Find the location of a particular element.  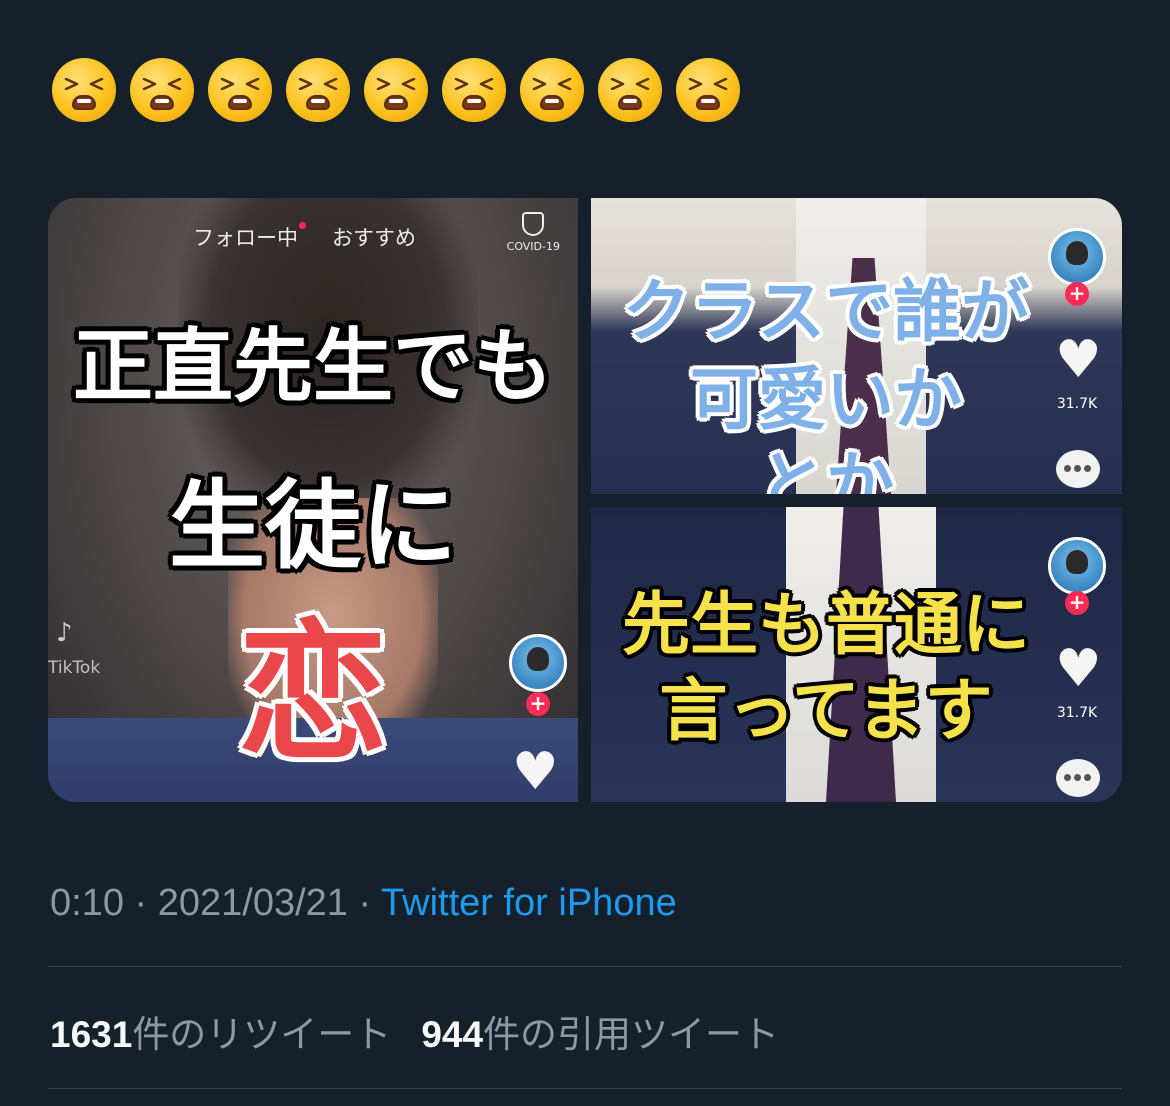

tweet-stats-row: 1631件のリツイート 944件の引用ツイート is located at coordinates (414, 1031).